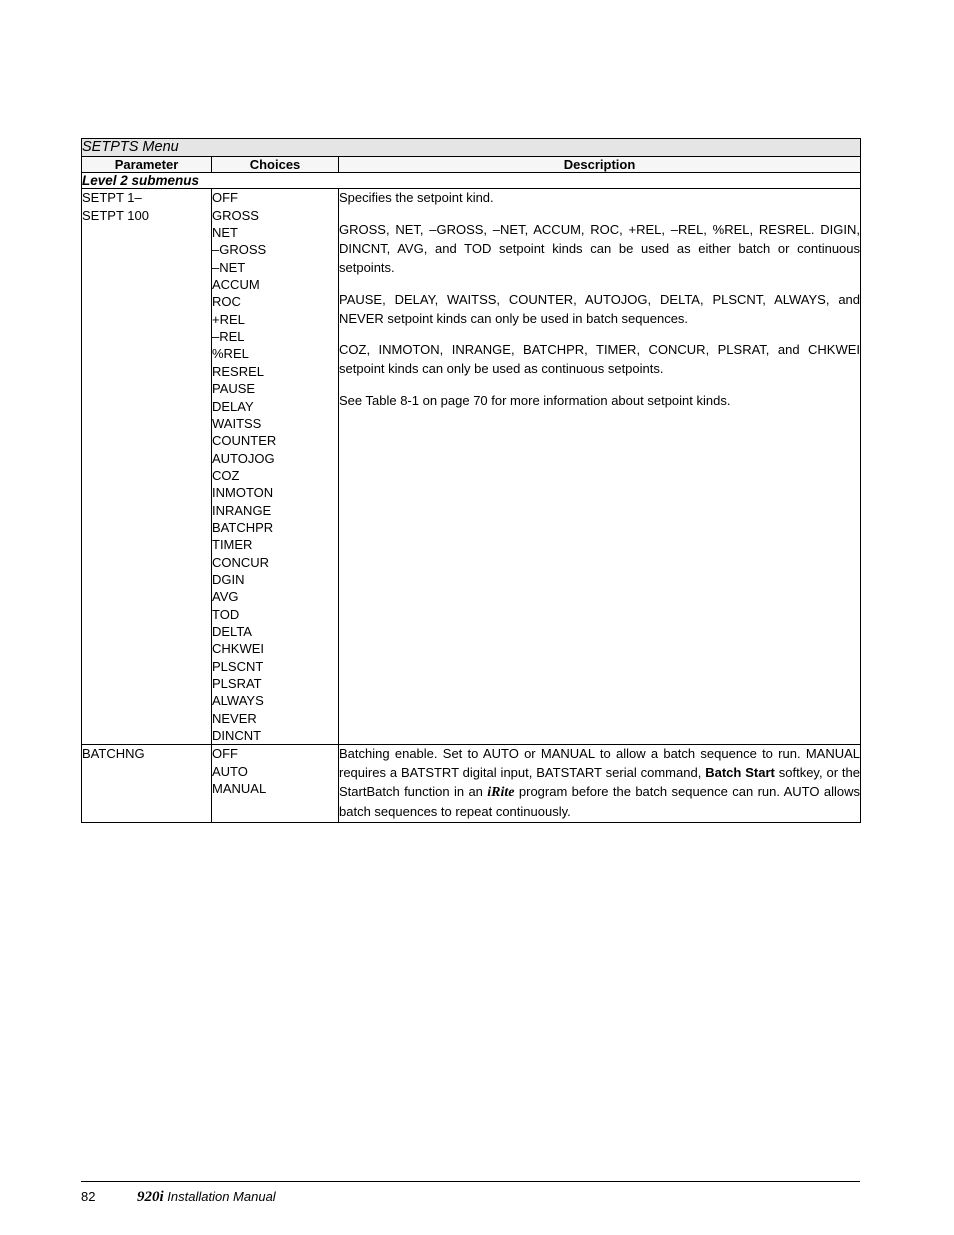 This screenshot has width=954, height=1235. I want to click on page-number: 82, so click(88, 1196).